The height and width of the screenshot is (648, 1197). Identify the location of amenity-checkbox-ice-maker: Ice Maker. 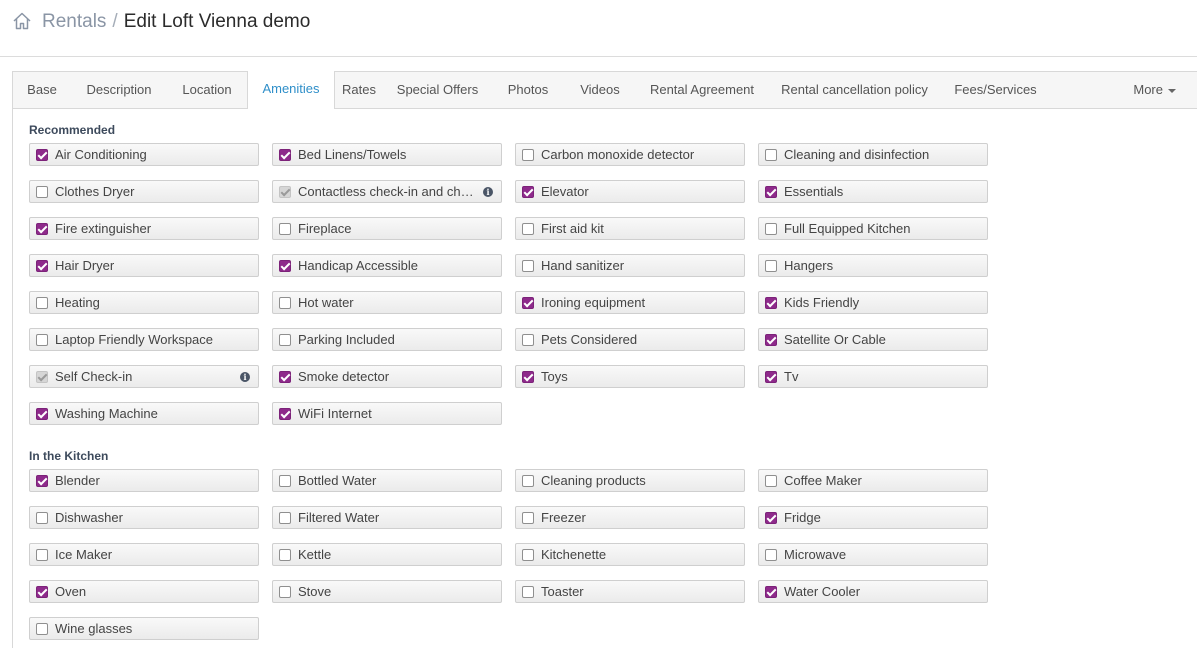
(144, 554).